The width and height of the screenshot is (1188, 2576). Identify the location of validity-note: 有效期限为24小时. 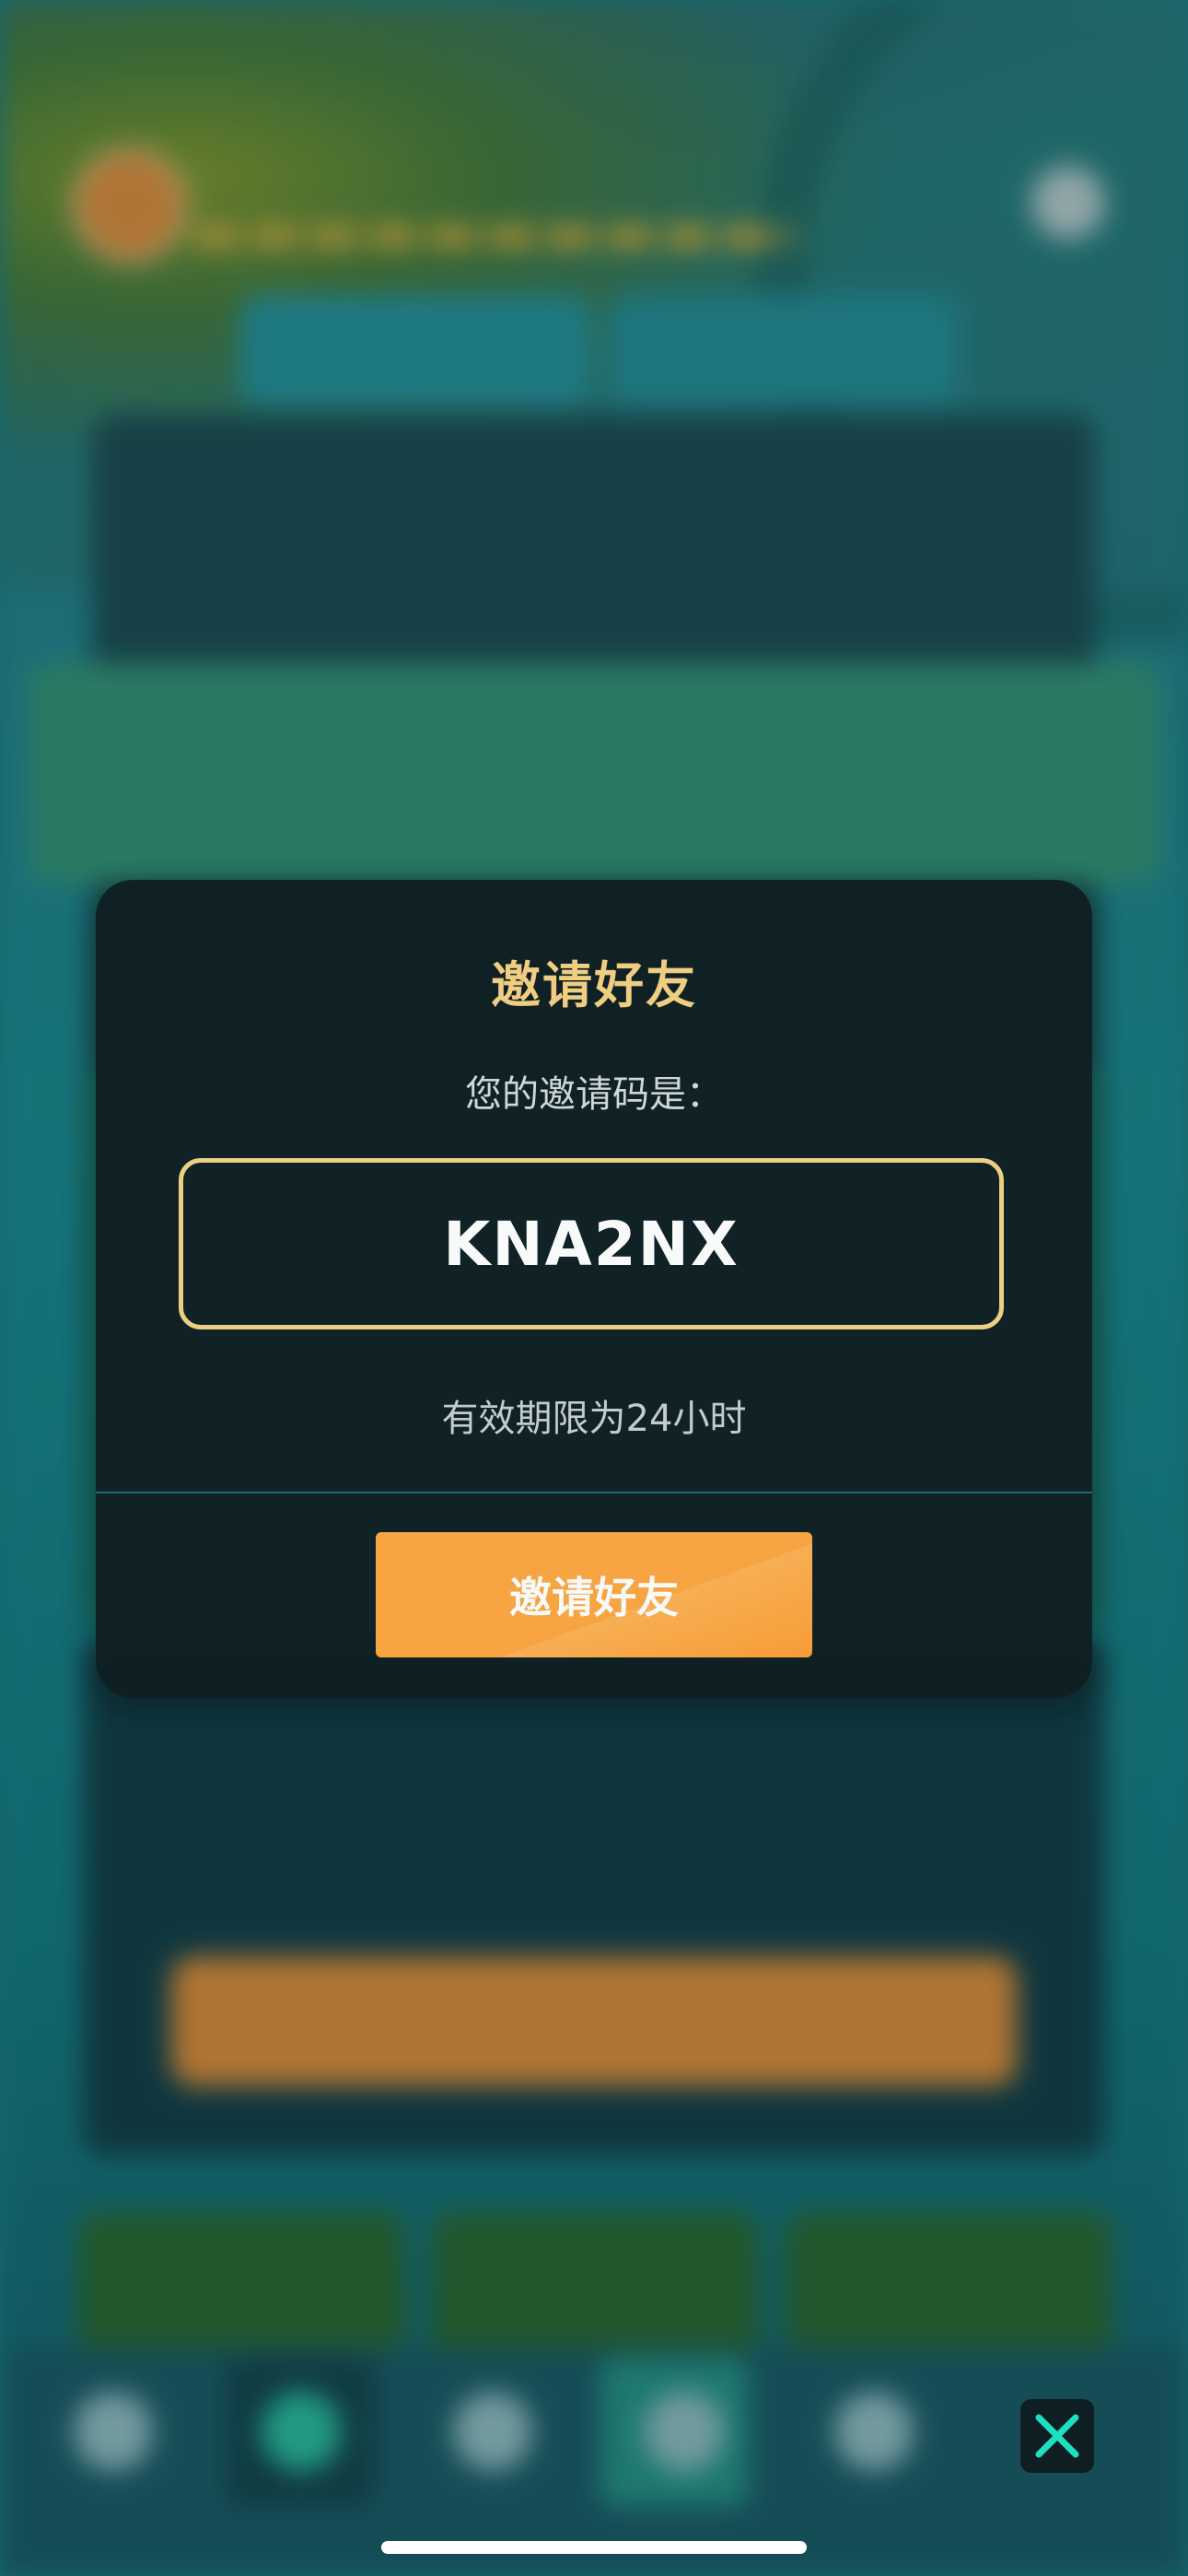
(594, 1419).